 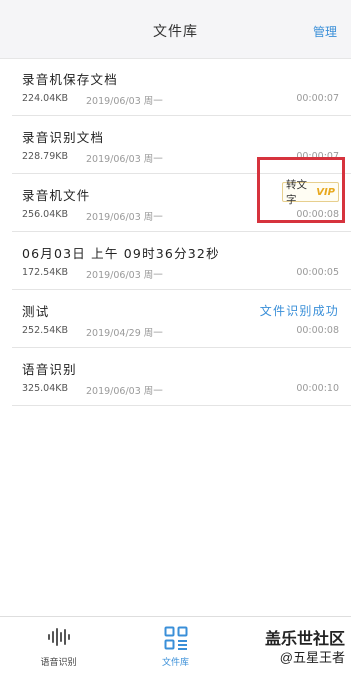 I want to click on watermark-line2: @五星王者, so click(x=312, y=657).